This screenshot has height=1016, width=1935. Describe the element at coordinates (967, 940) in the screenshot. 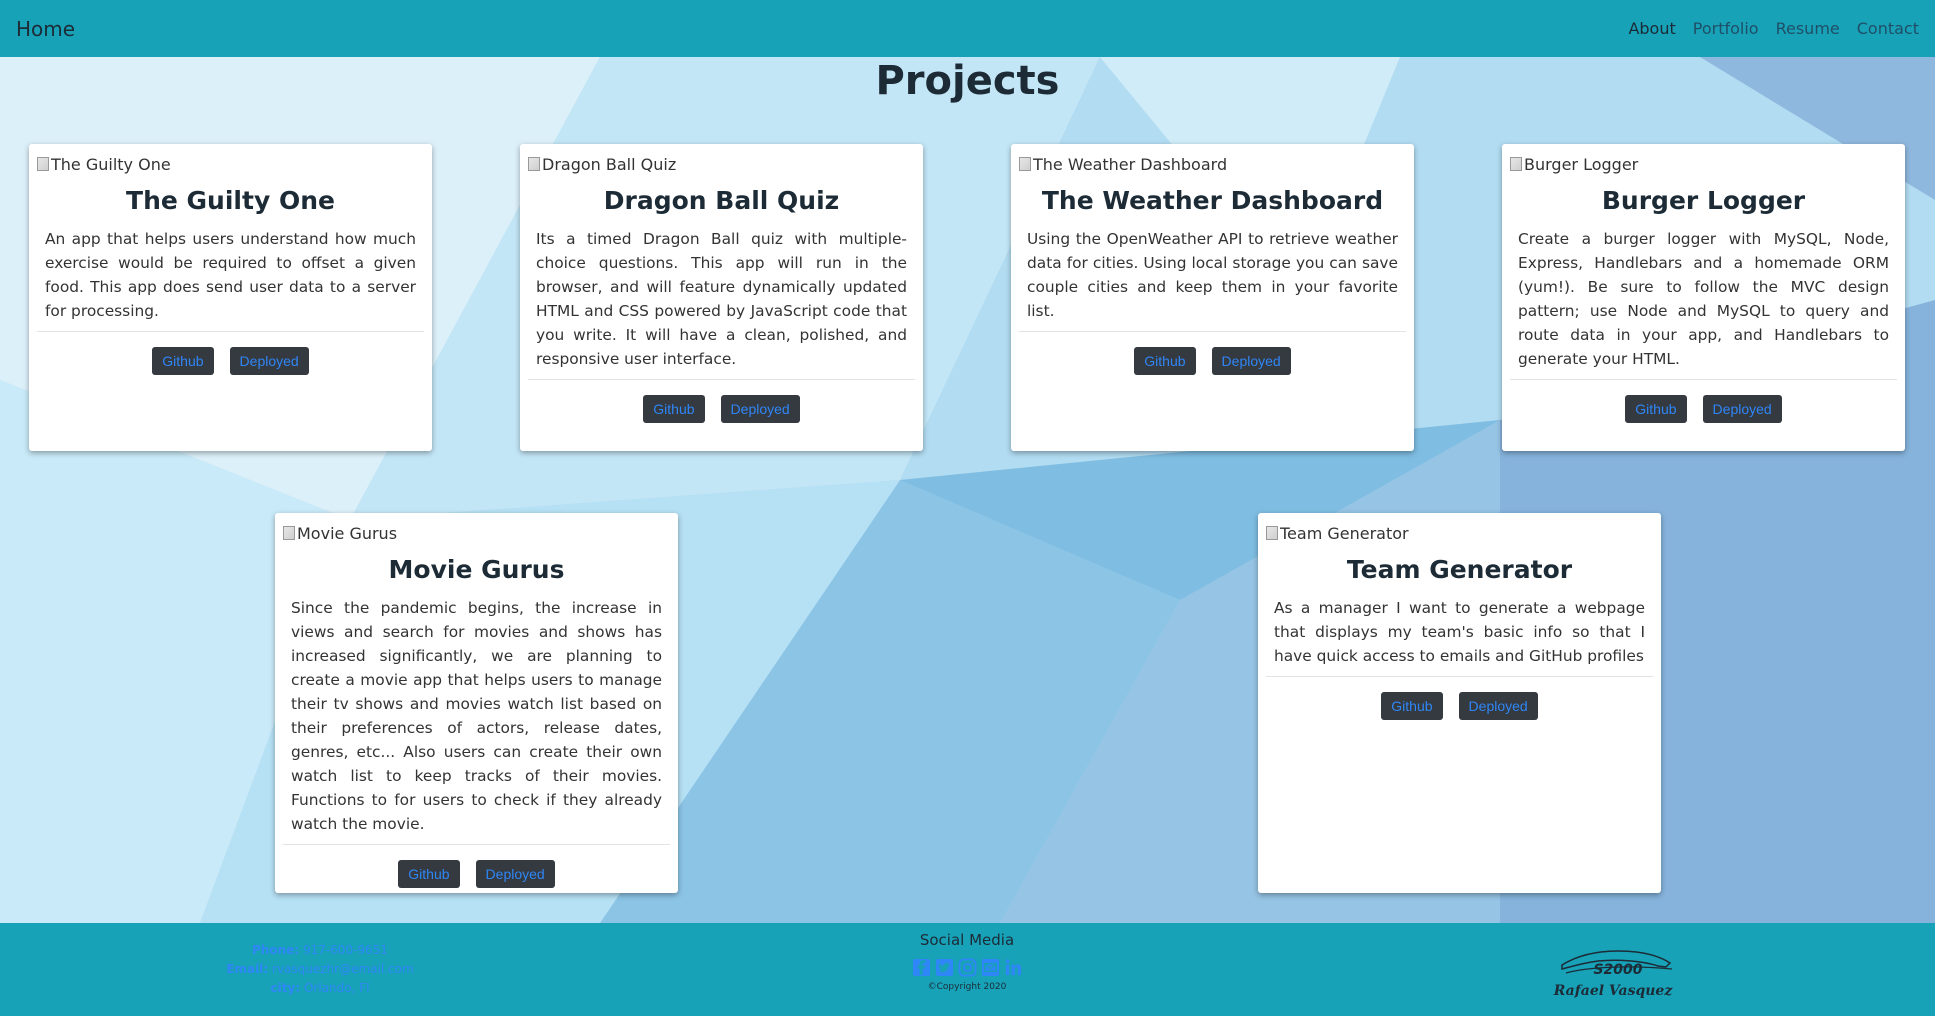

I see `social-media-title: Social Media` at that location.